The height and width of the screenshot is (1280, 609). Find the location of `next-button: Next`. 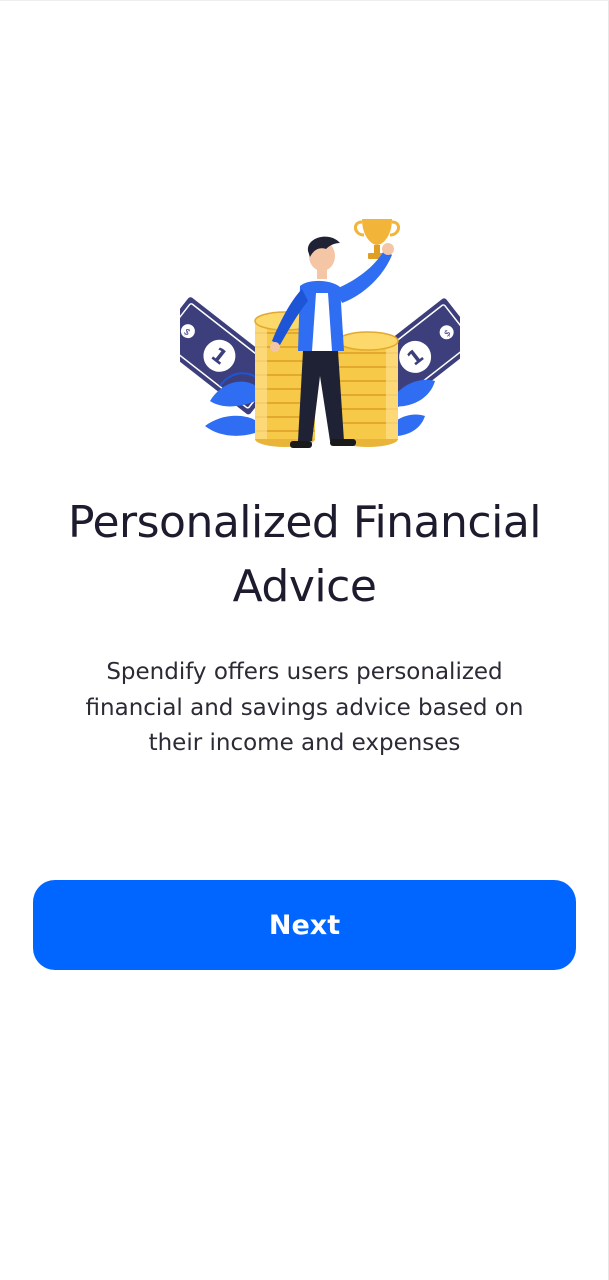

next-button: Next is located at coordinates (304, 925).